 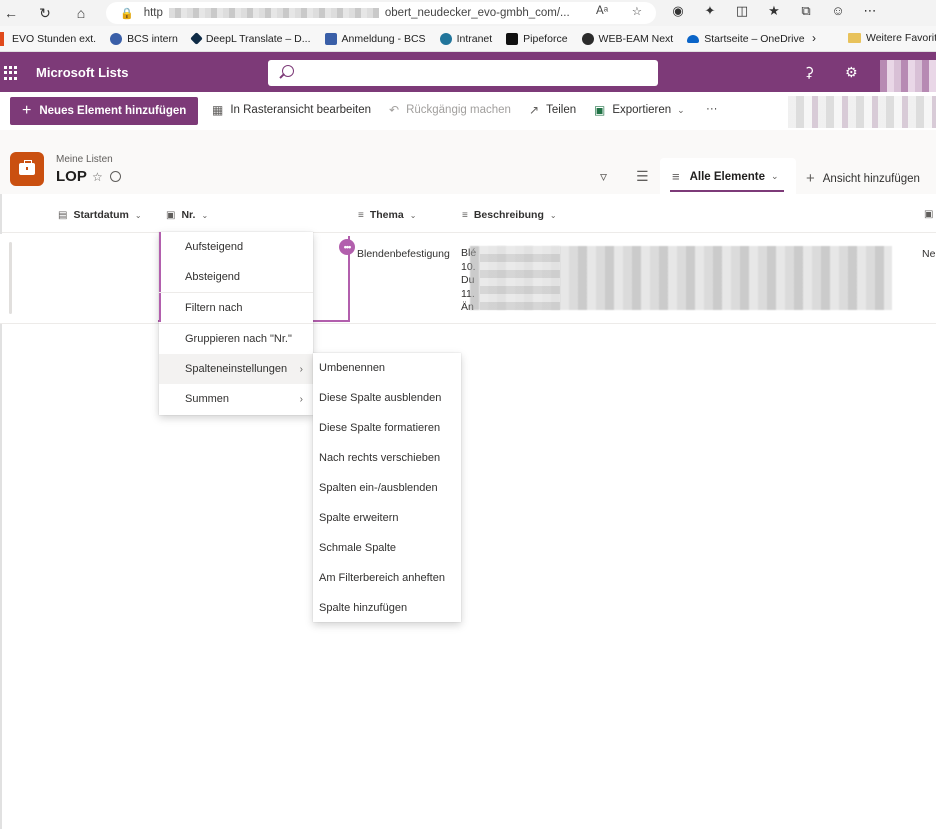 I want to click on grid-icon: ▦, so click(x=218, y=110).